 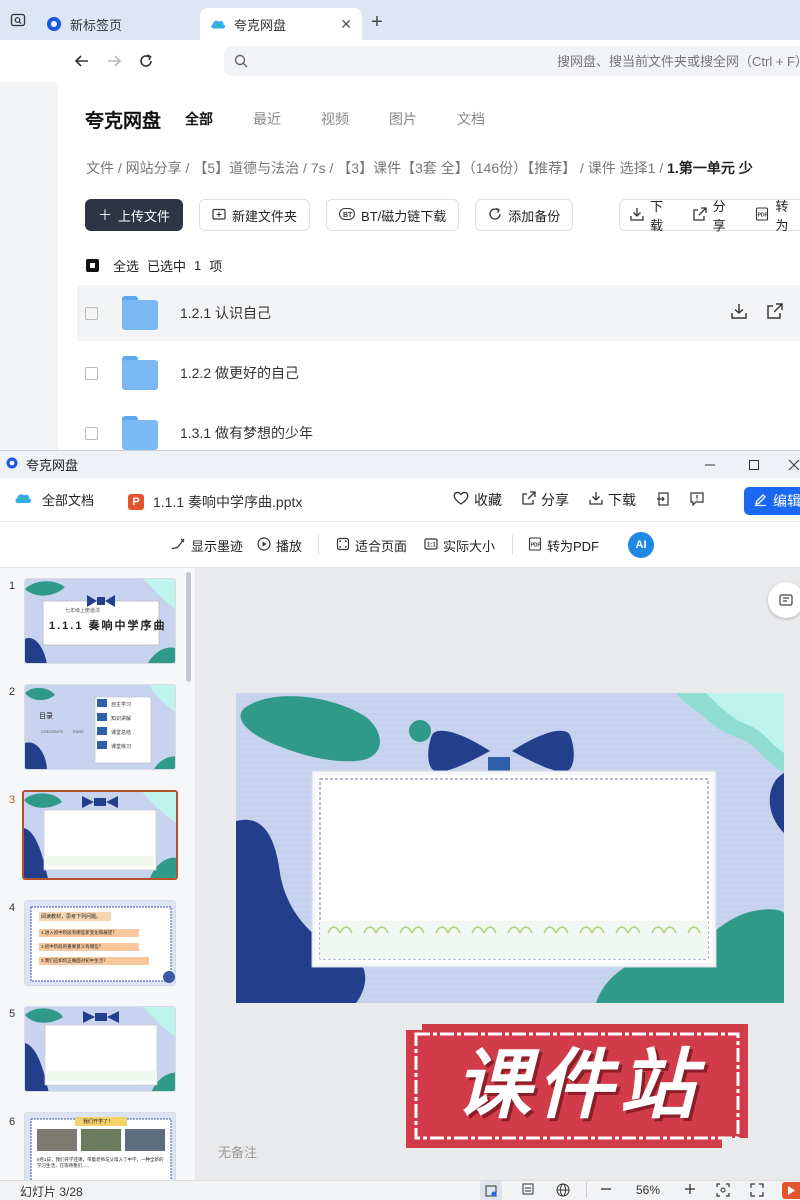 What do you see at coordinates (118, 24) in the screenshot?
I see `tab-new-tab: 新标签页` at bounding box center [118, 24].